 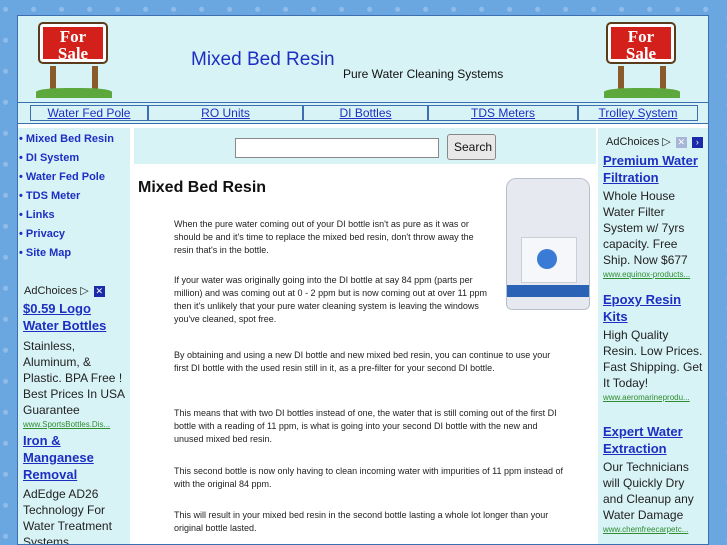 What do you see at coordinates (49, 158) in the screenshot?
I see `sidebar-item-di-system: • DI System` at bounding box center [49, 158].